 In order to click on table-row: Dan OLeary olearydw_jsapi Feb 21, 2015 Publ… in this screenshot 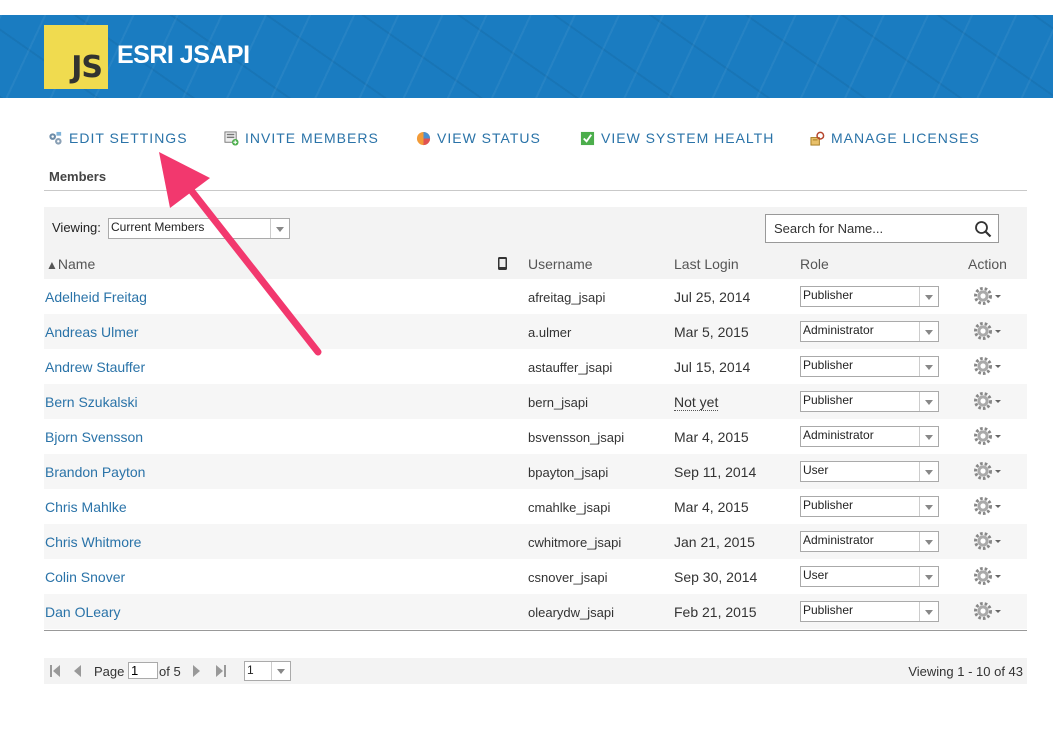, I will do `click(535, 611)`.